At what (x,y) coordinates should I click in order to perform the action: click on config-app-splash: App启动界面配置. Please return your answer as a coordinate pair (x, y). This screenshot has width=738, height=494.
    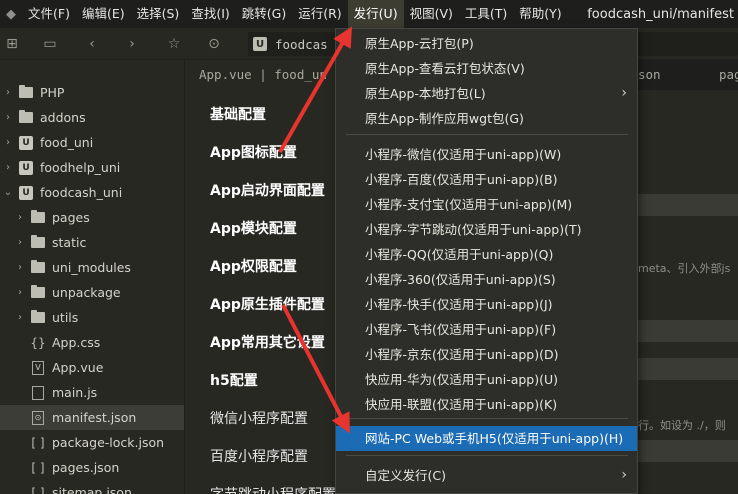
    Looking at the image, I should click on (267, 190).